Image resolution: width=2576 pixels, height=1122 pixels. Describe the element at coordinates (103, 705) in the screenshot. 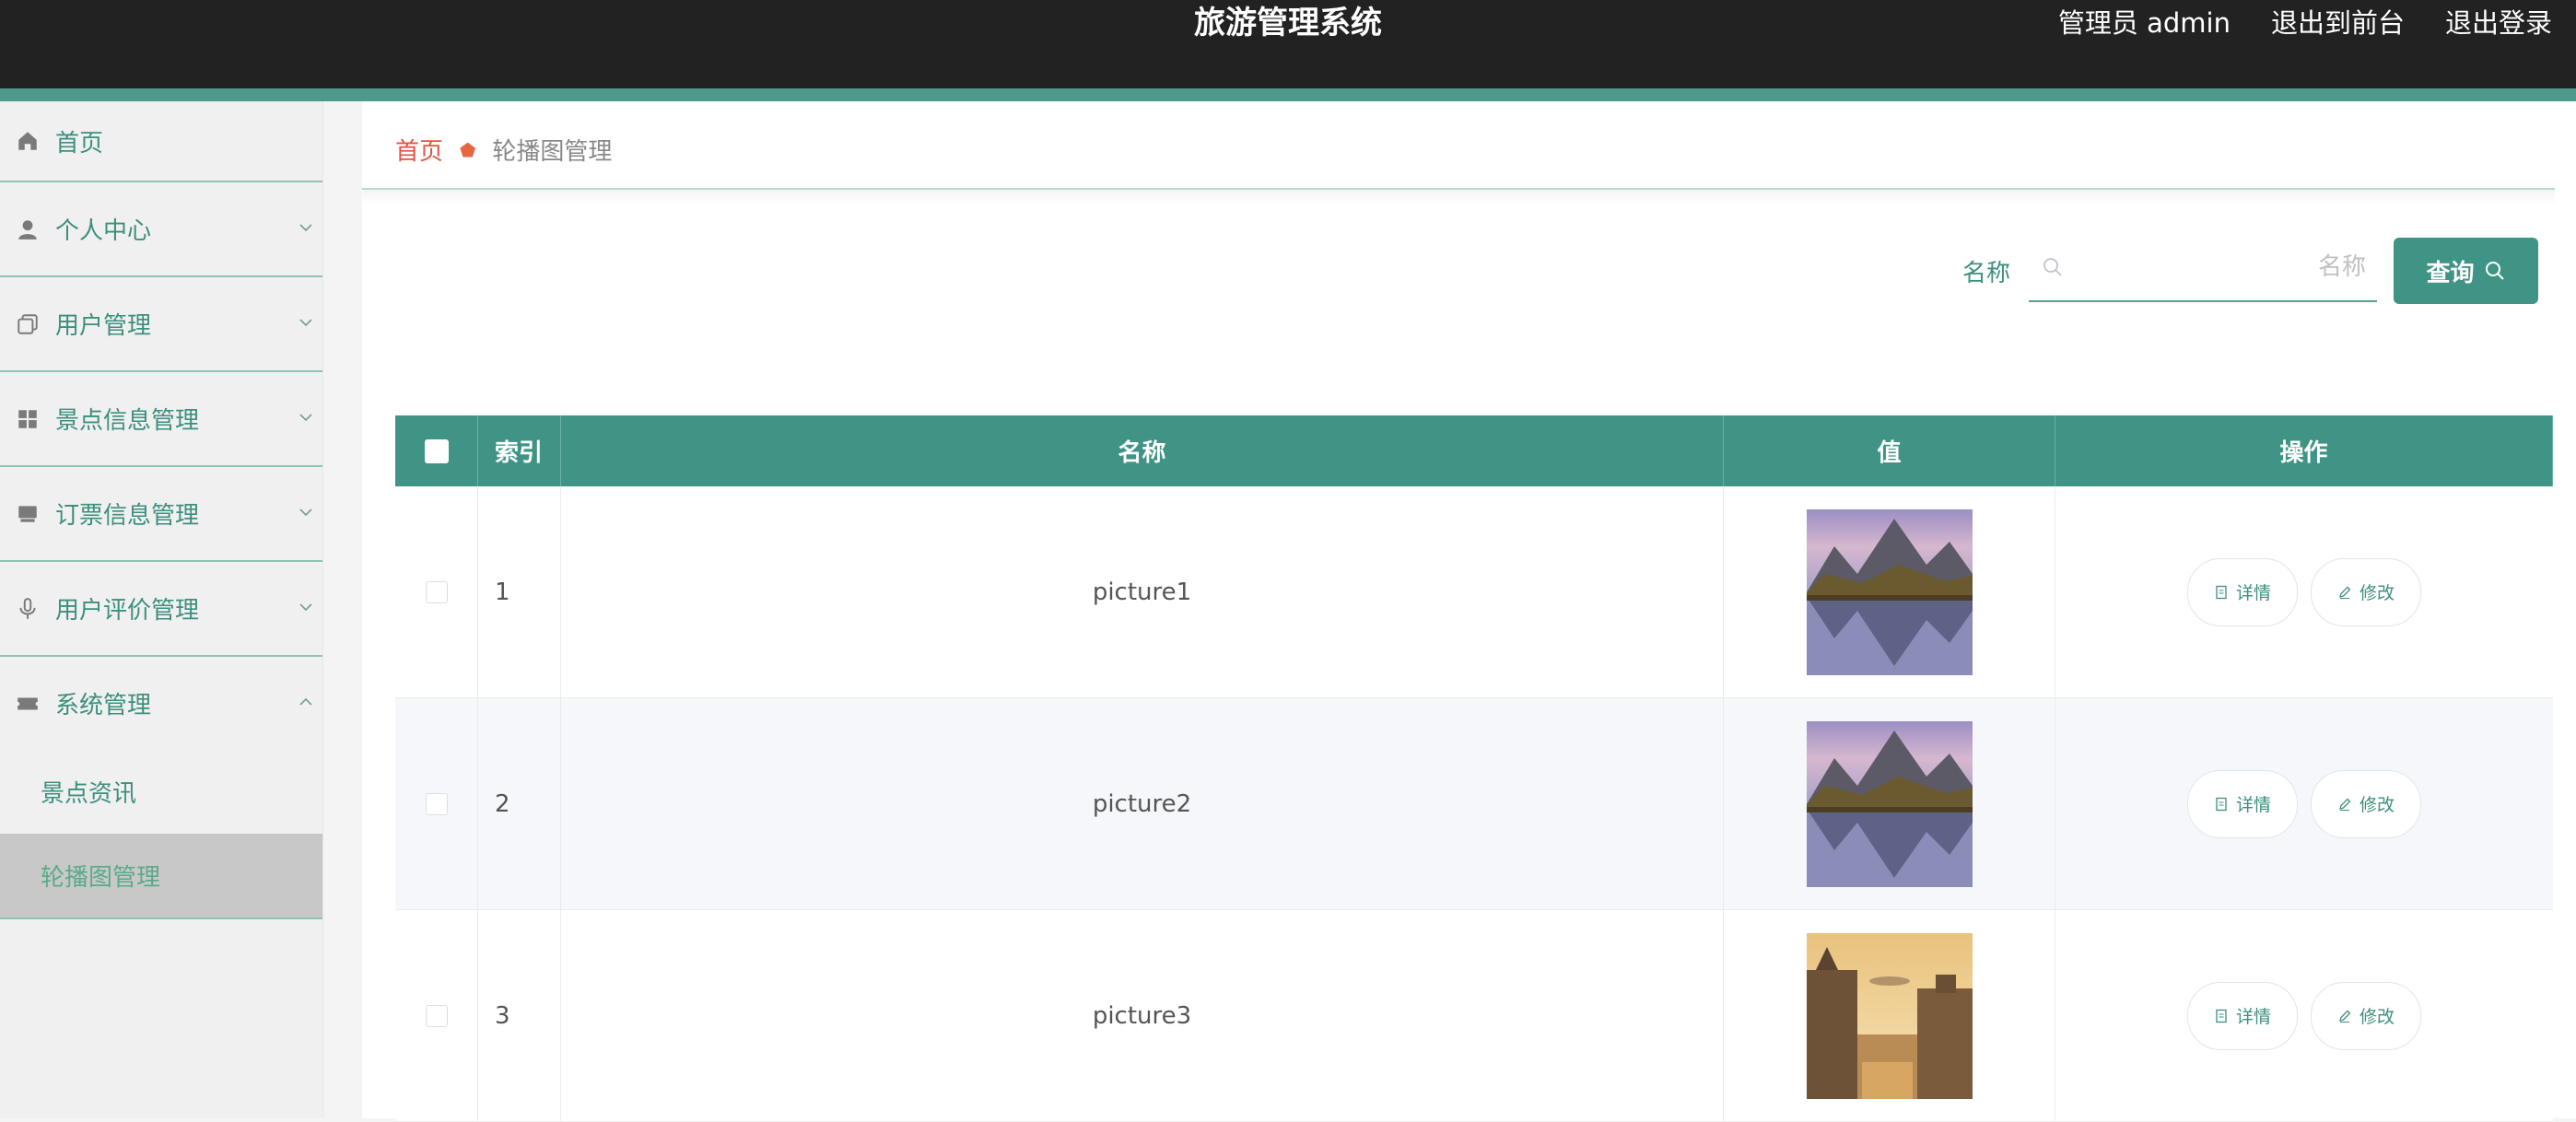

I see `sidebar-item-label: 系统管理` at that location.